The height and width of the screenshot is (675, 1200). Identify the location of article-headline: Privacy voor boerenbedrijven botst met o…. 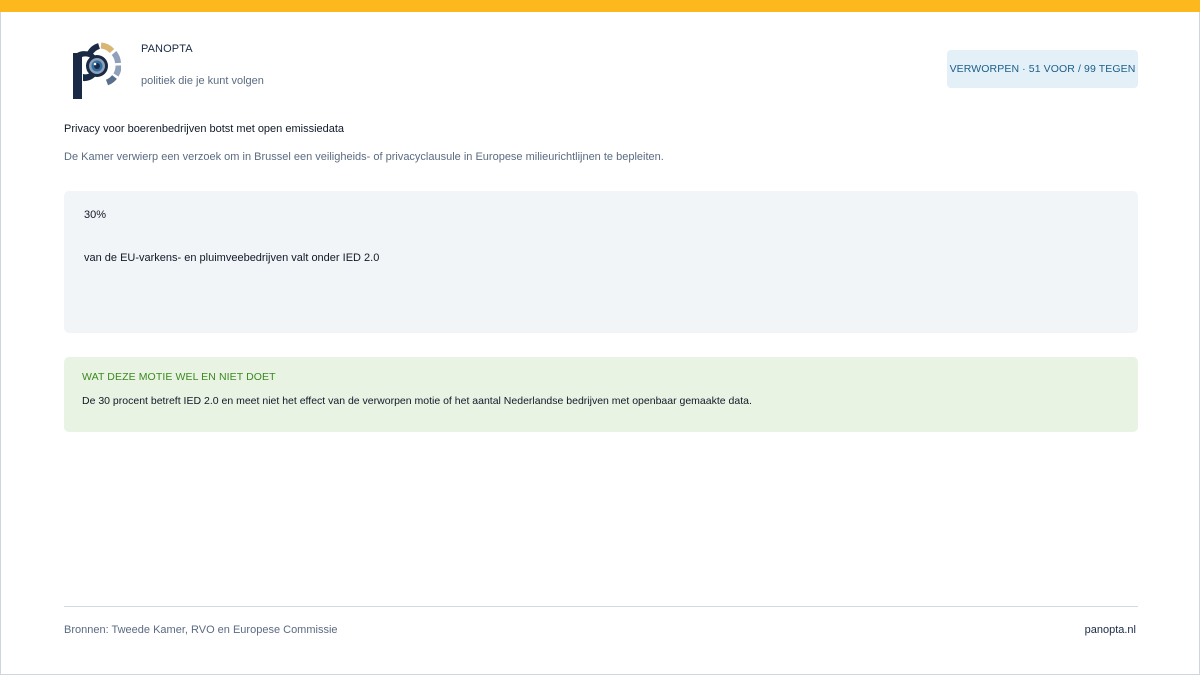
(204, 129).